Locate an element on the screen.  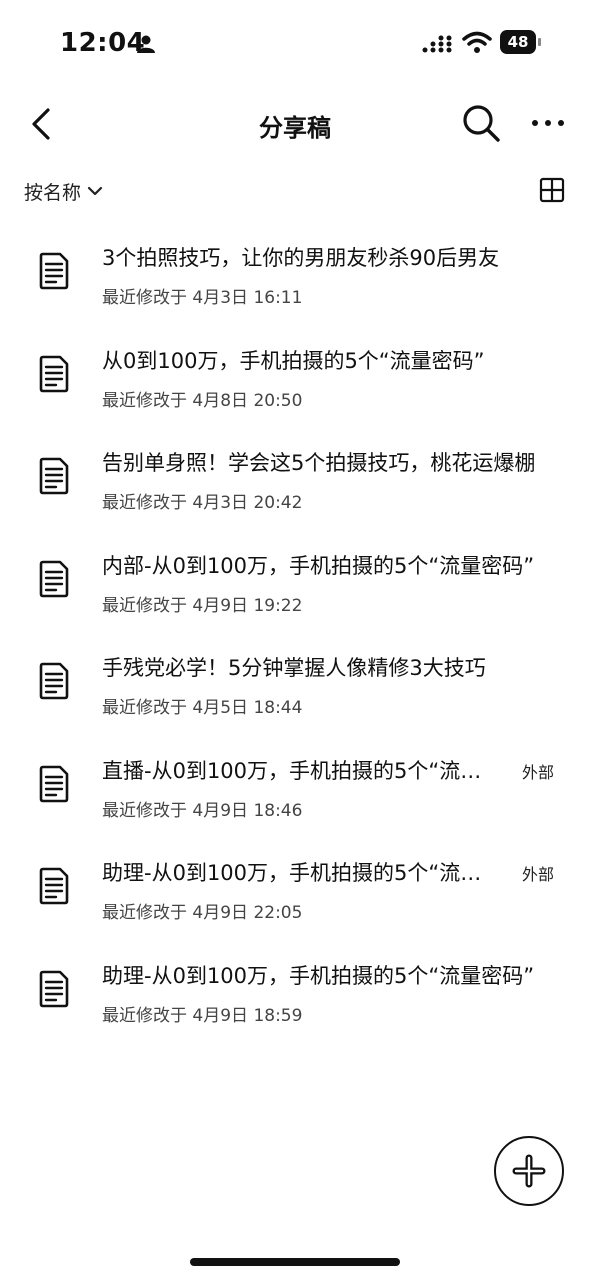
document-modified: 最近修改于 4月9日 22:05 is located at coordinates (202, 913).